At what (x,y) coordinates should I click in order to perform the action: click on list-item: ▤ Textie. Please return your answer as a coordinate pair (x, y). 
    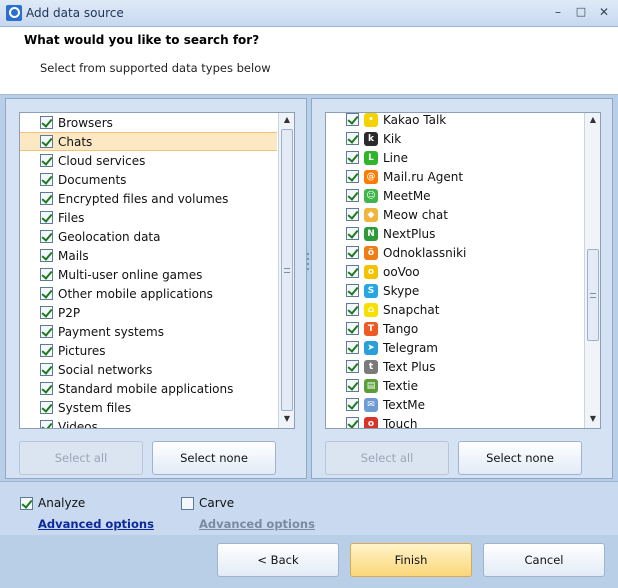
    Looking at the image, I should click on (454, 385).